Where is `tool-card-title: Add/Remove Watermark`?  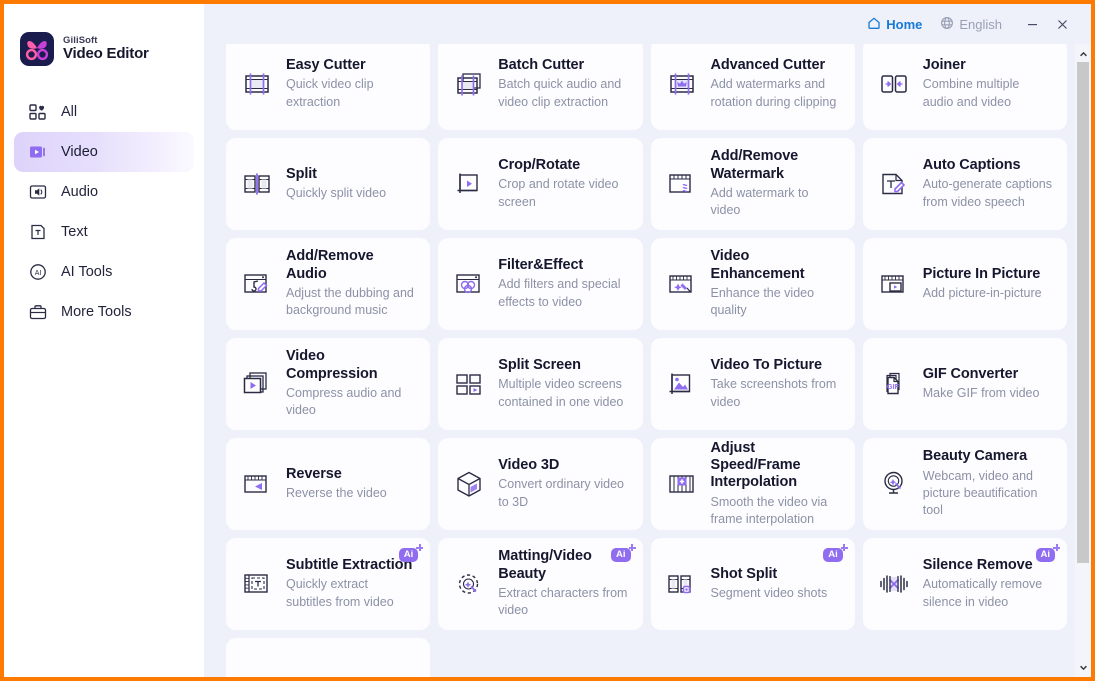
tool-card-title: Add/Remove Watermark is located at coordinates (754, 165).